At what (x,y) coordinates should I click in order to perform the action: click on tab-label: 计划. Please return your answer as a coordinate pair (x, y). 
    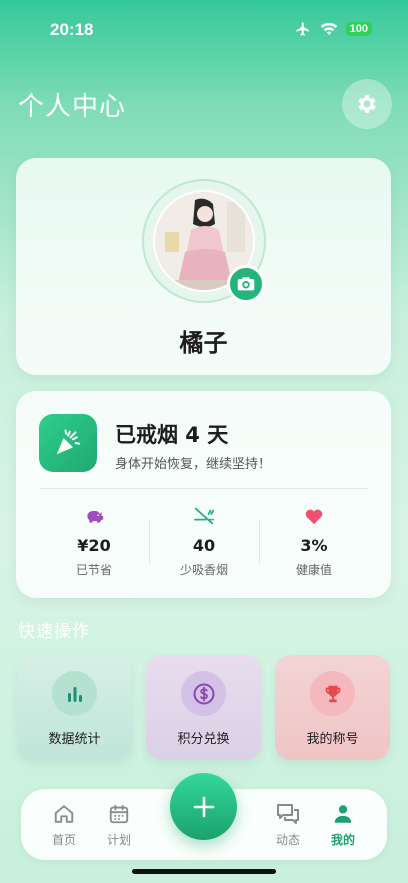
    Looking at the image, I should click on (118, 840).